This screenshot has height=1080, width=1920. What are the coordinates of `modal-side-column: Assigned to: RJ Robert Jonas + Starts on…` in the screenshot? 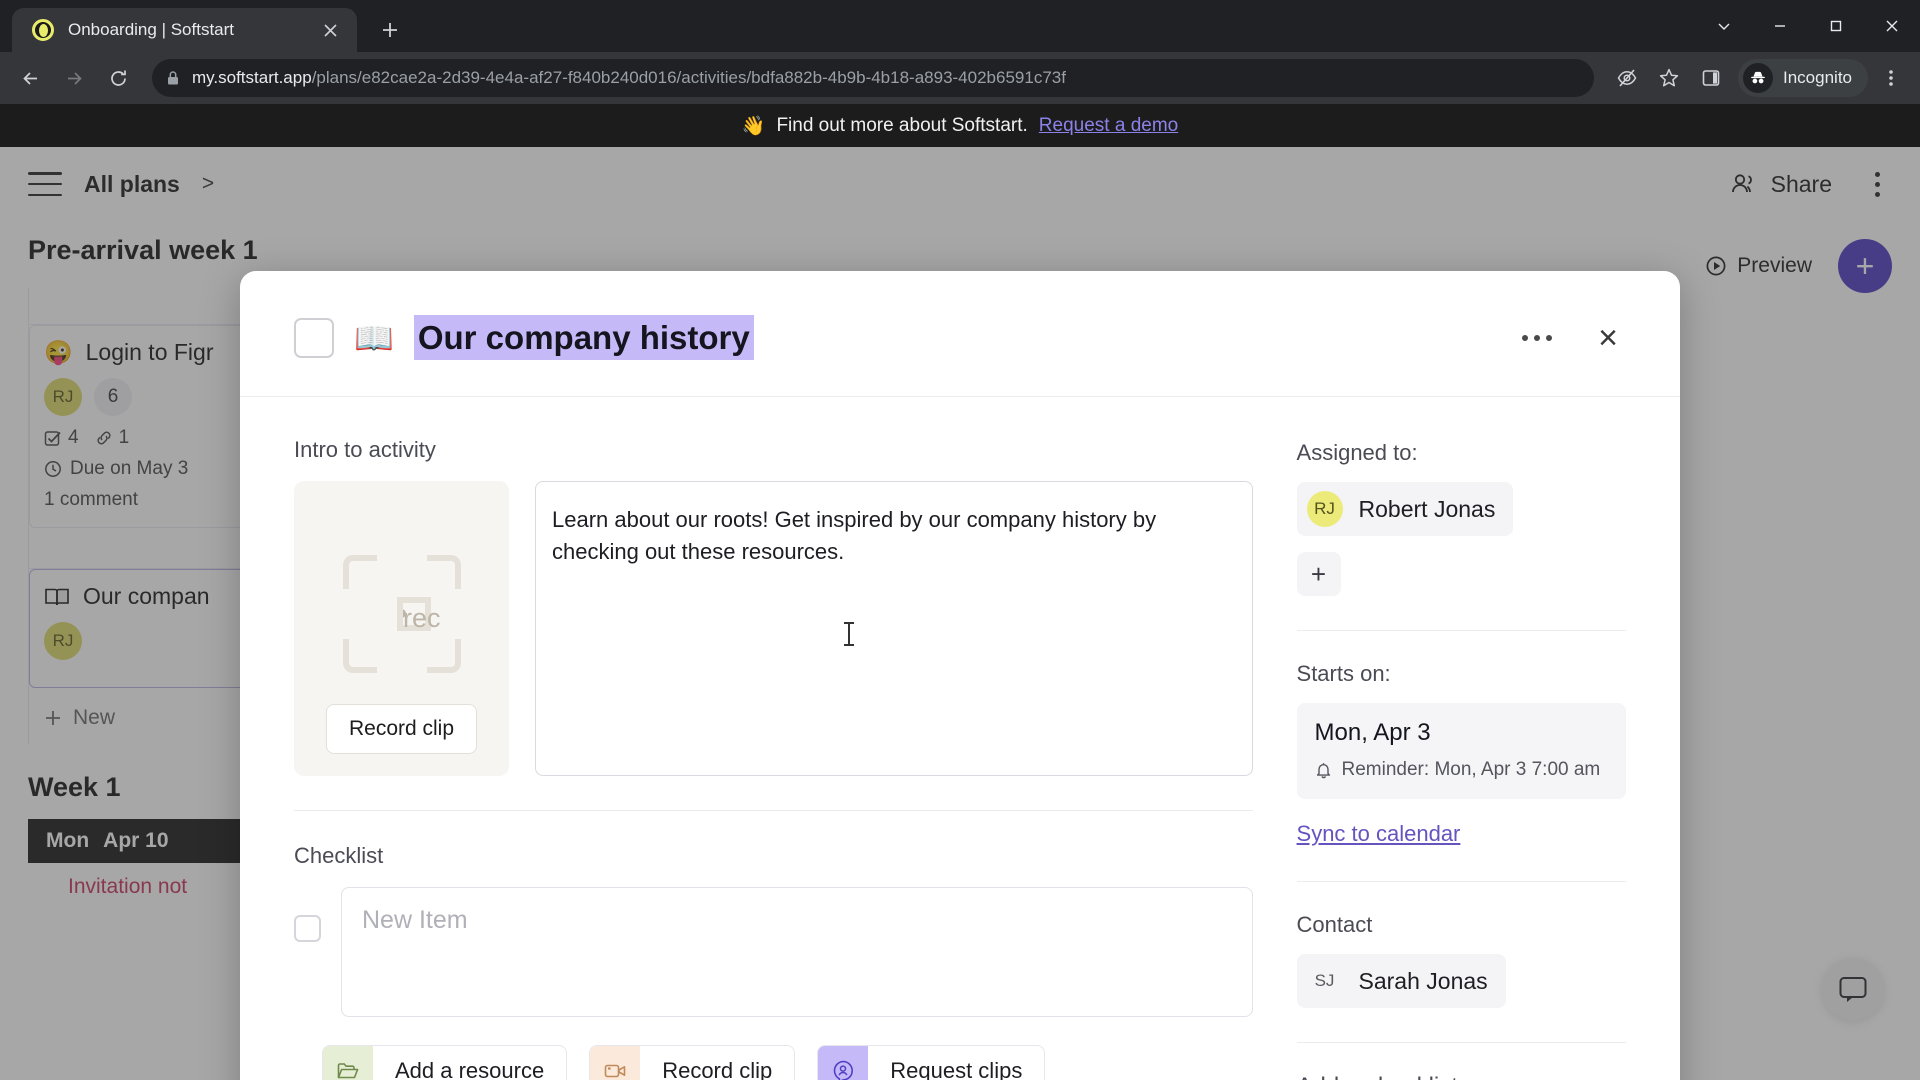 It's located at (1461, 758).